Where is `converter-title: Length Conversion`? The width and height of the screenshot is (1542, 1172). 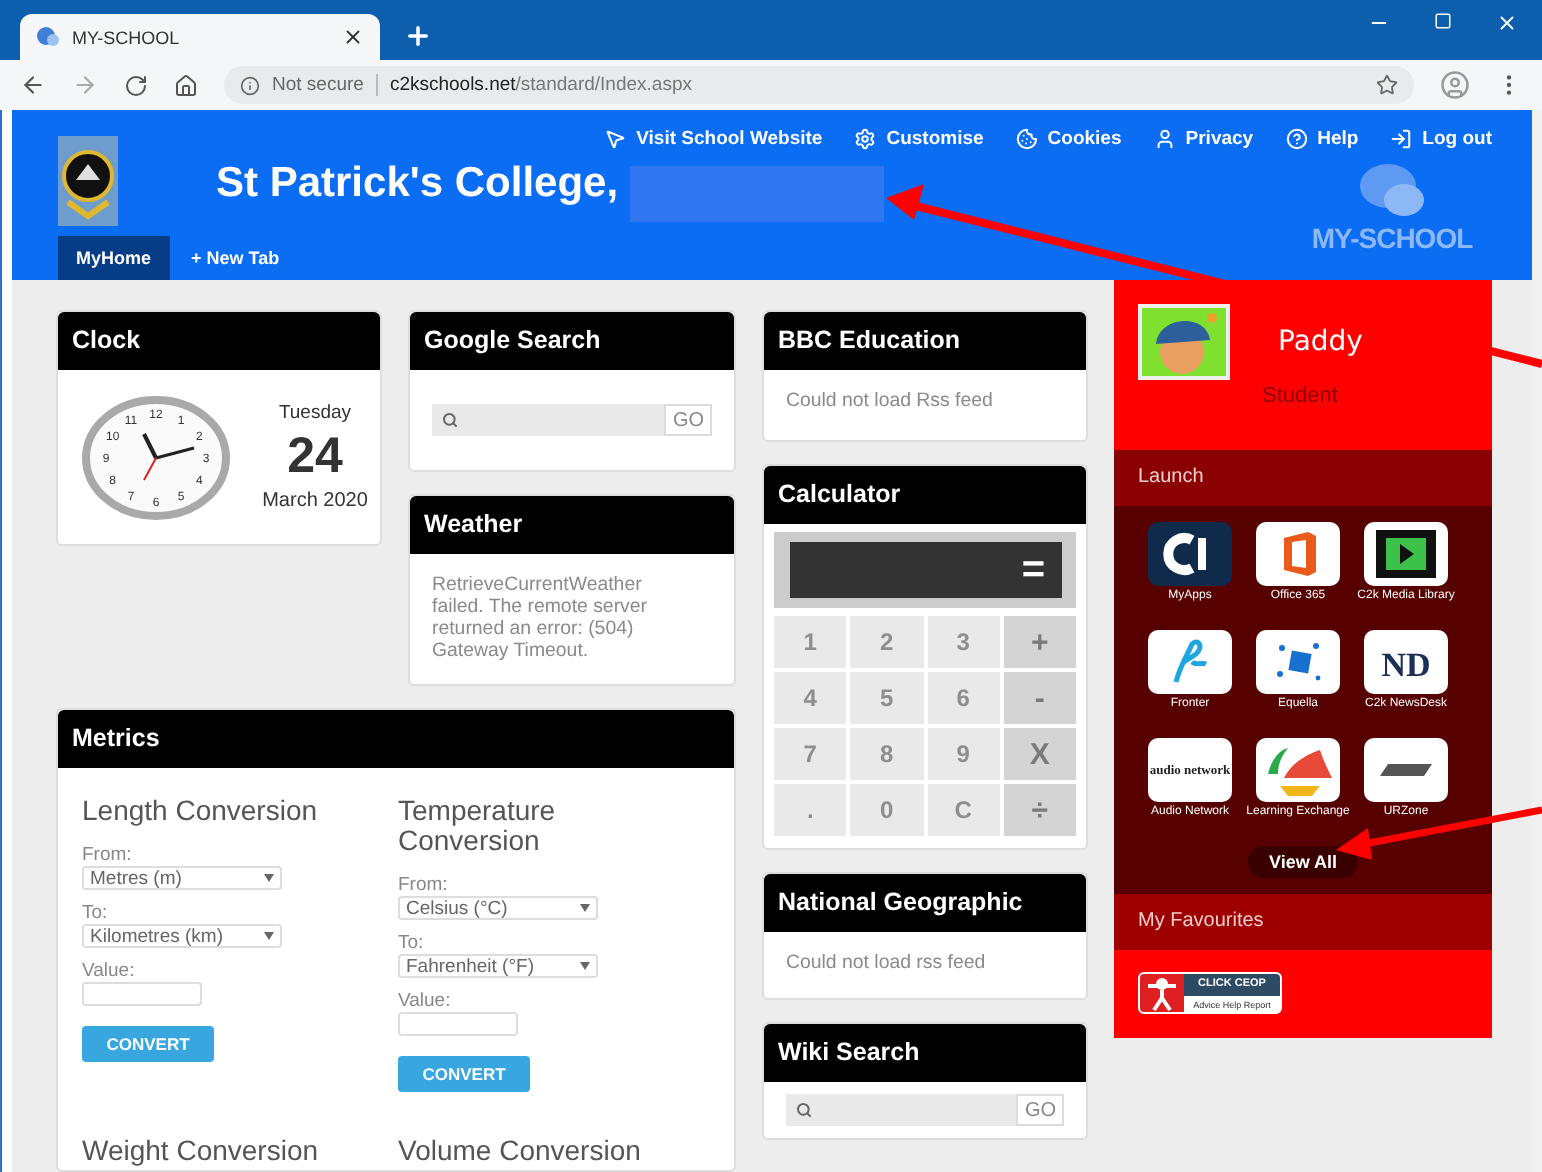
converter-title: Length Conversion is located at coordinates (200, 811).